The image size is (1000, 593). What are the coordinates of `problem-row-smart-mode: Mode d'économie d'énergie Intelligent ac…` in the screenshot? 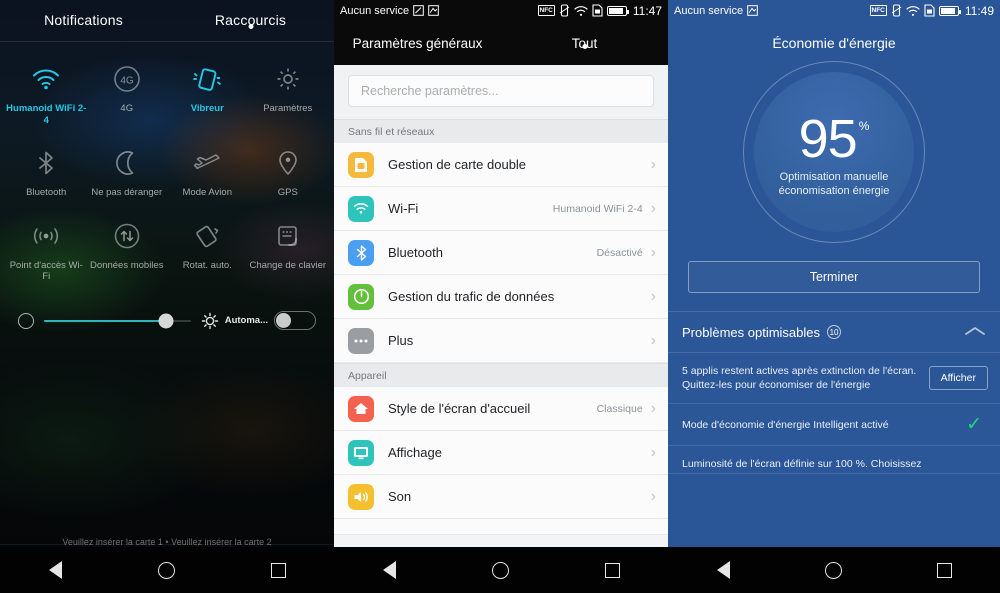 It's located at (834, 425).